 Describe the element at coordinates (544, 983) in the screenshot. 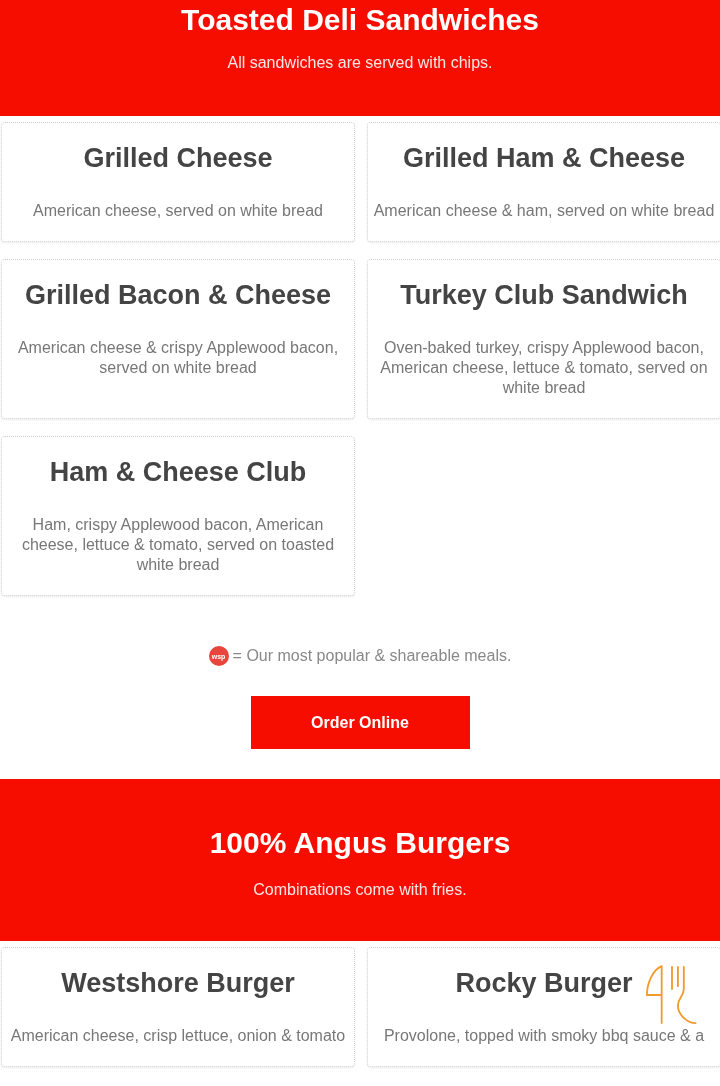

I see `item-name: Rocky Burger` at that location.